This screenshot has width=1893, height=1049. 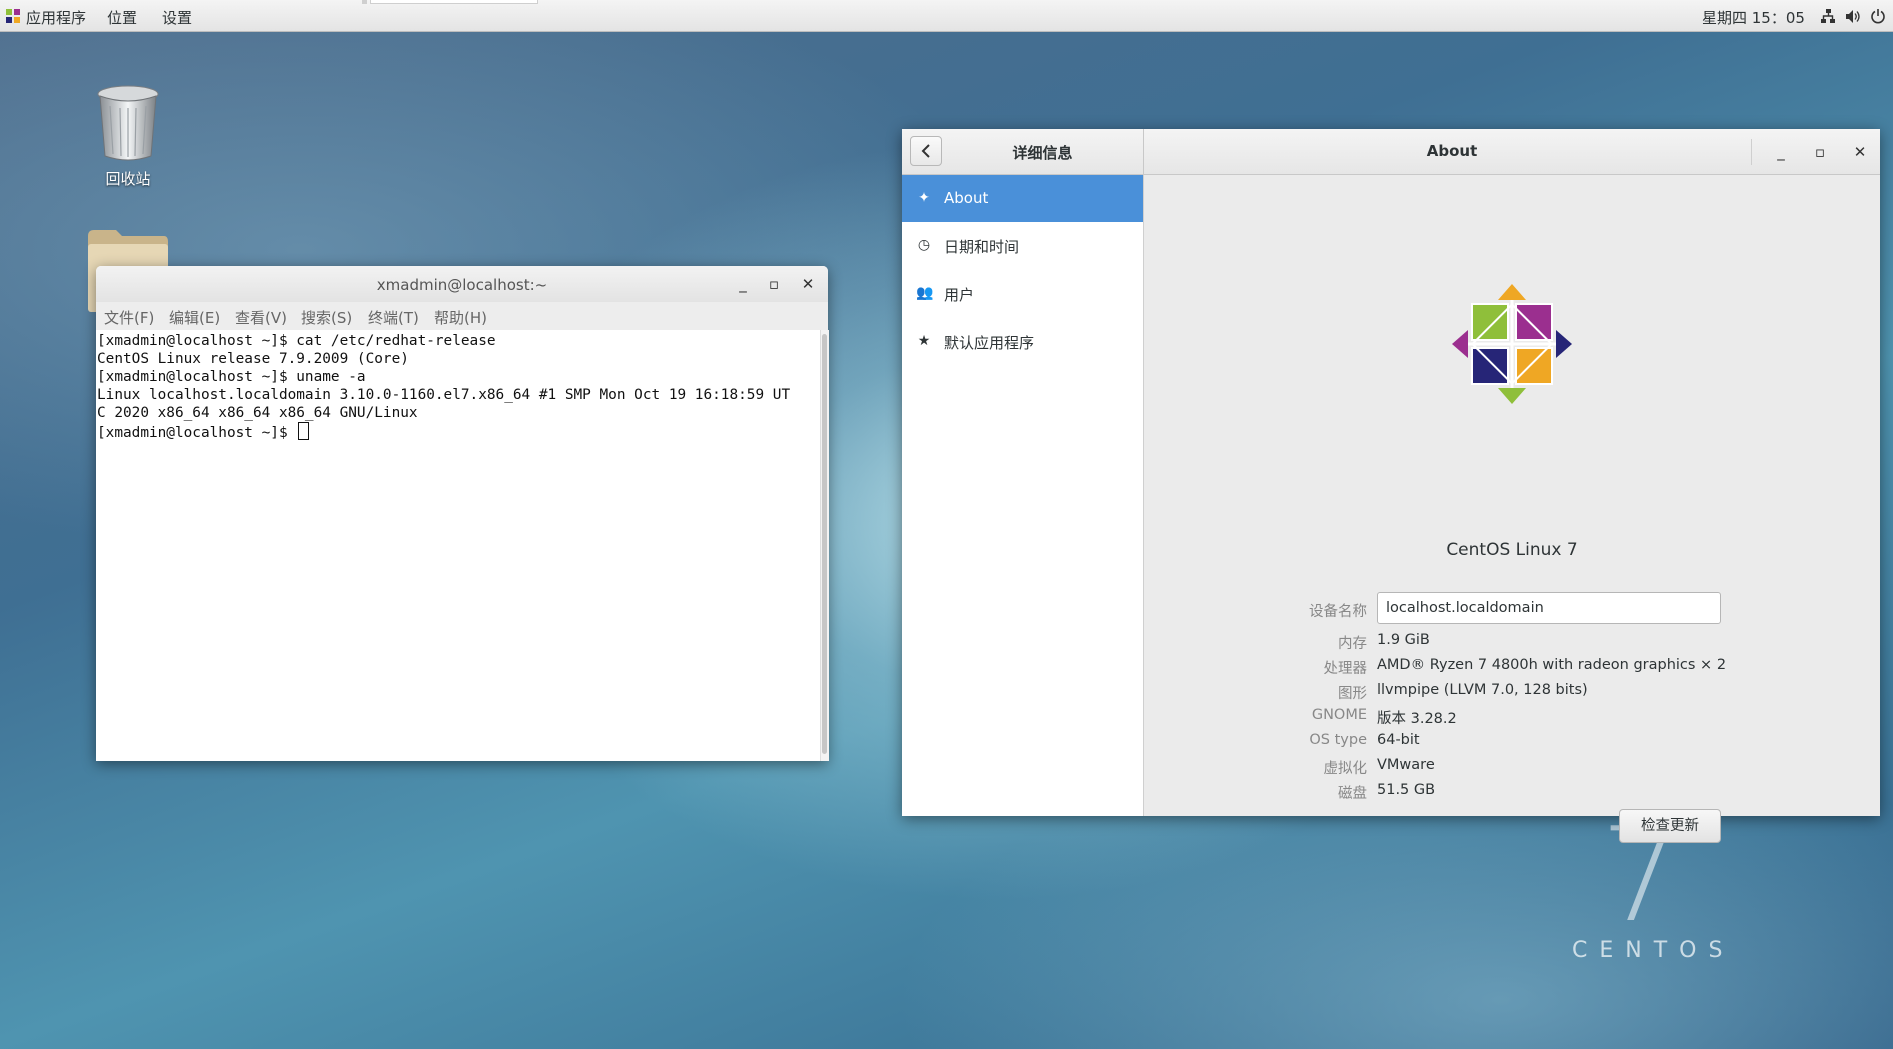 I want to click on scrollbar-thumb, so click(x=824, y=544).